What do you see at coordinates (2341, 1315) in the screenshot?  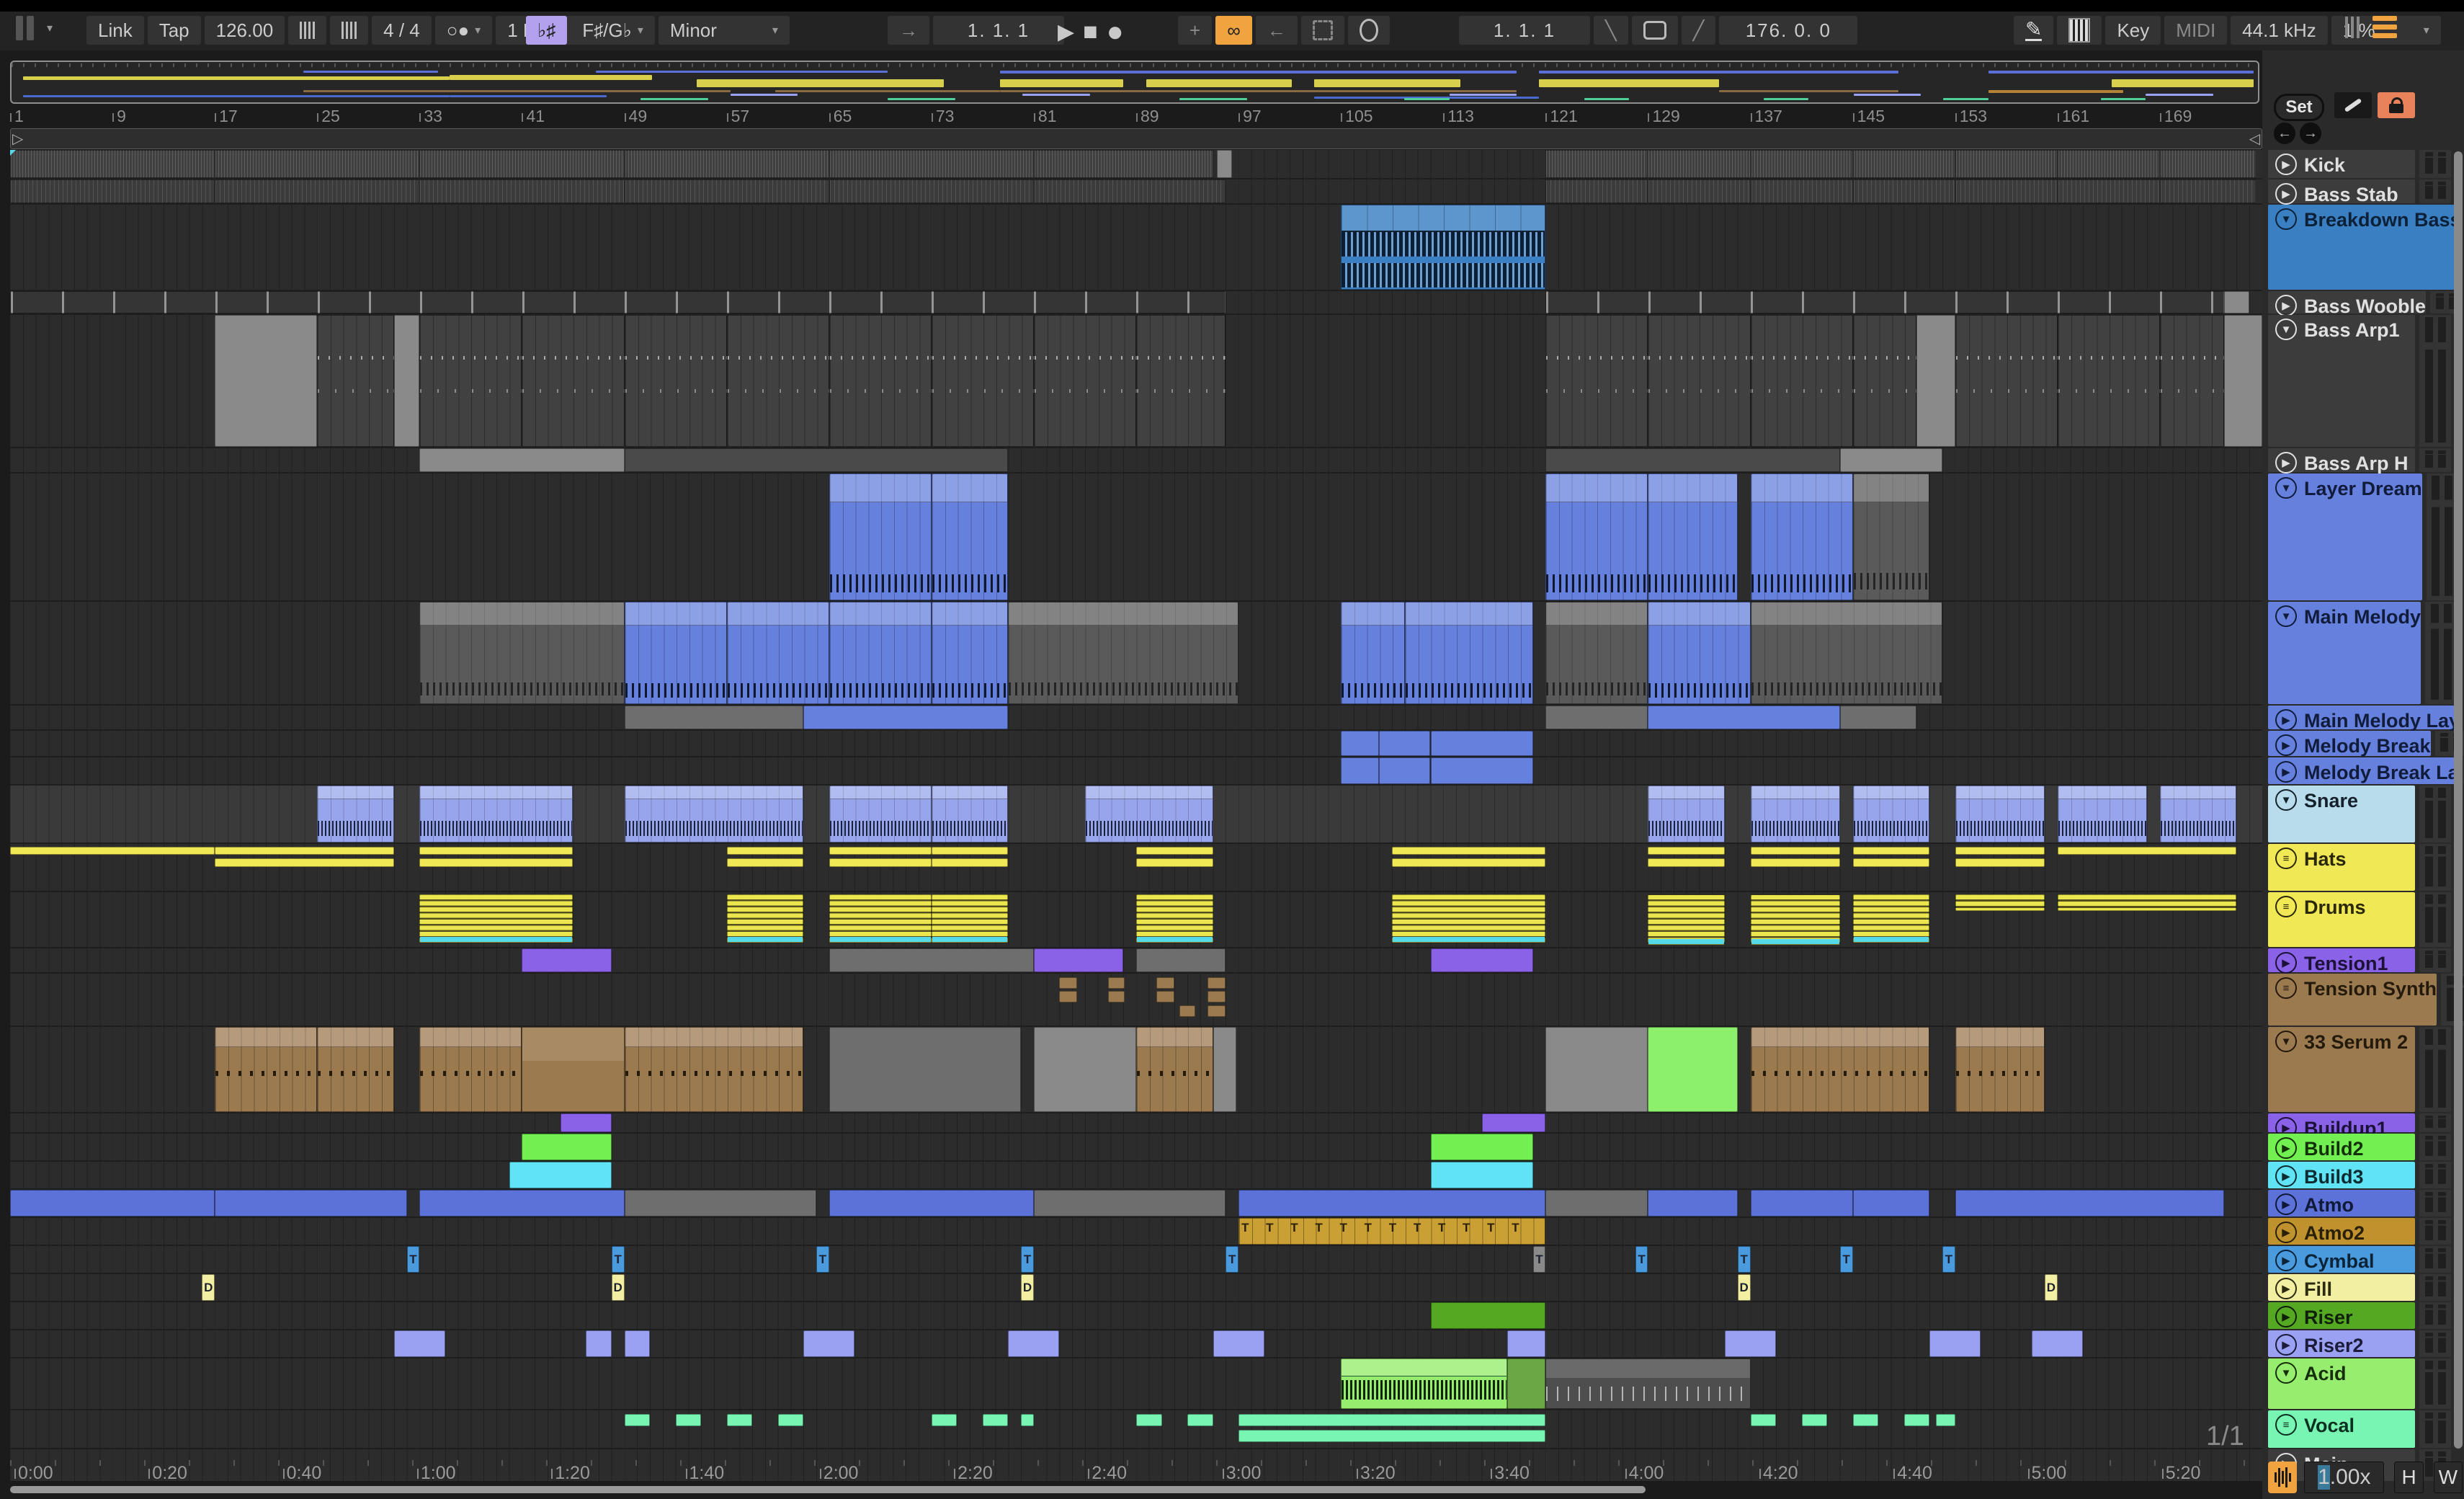 I see `track-name-box: ▶ Riser` at bounding box center [2341, 1315].